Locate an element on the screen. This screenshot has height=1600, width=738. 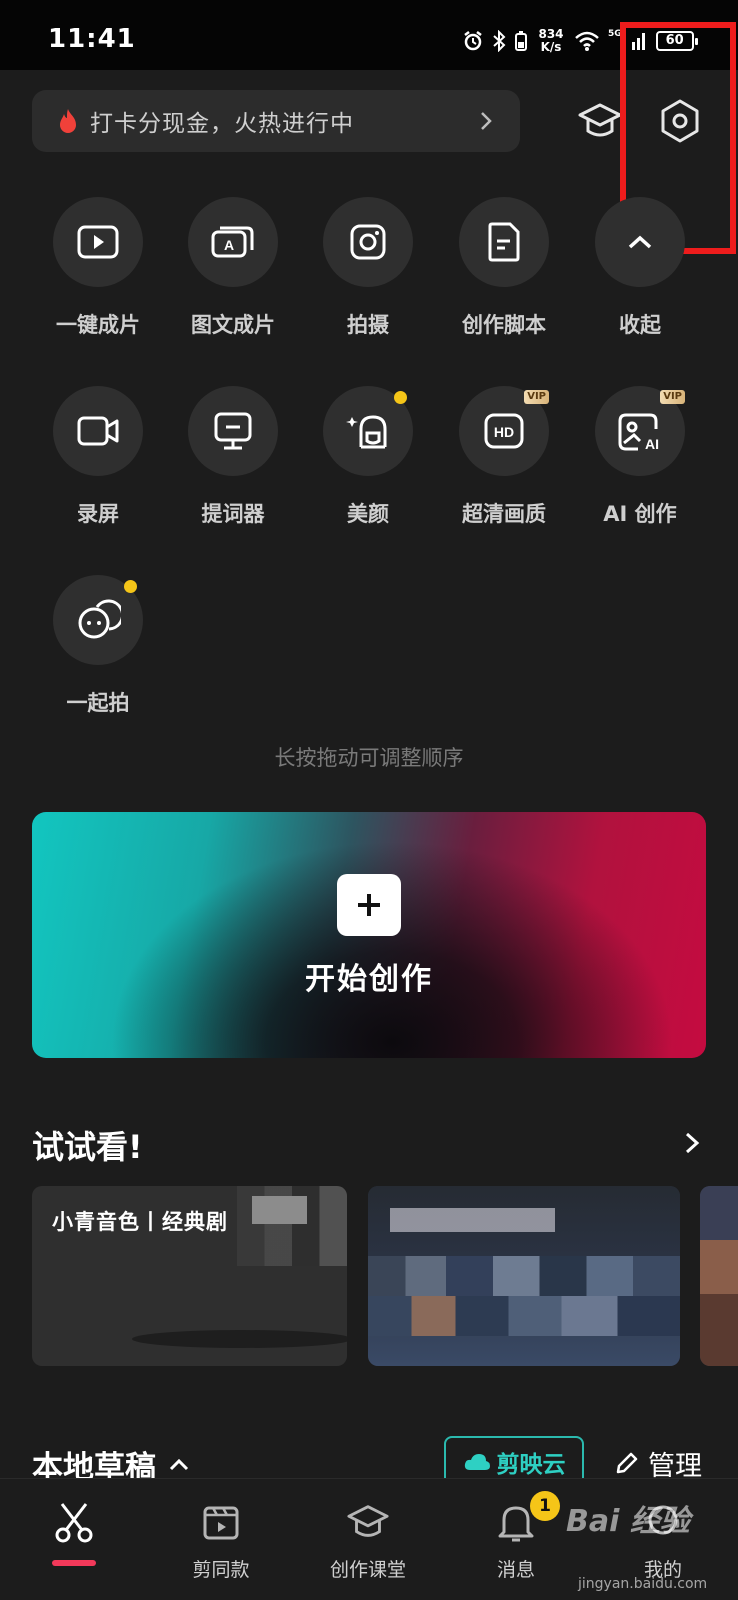
try-card-voice: 小青音色丨经典剧 is located at coordinates (189, 1276).